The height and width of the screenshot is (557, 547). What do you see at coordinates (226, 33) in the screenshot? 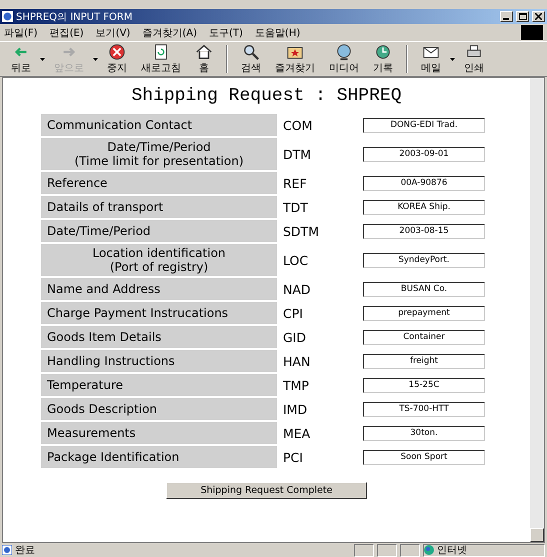
I see `menu-item: 도구(T)` at bounding box center [226, 33].